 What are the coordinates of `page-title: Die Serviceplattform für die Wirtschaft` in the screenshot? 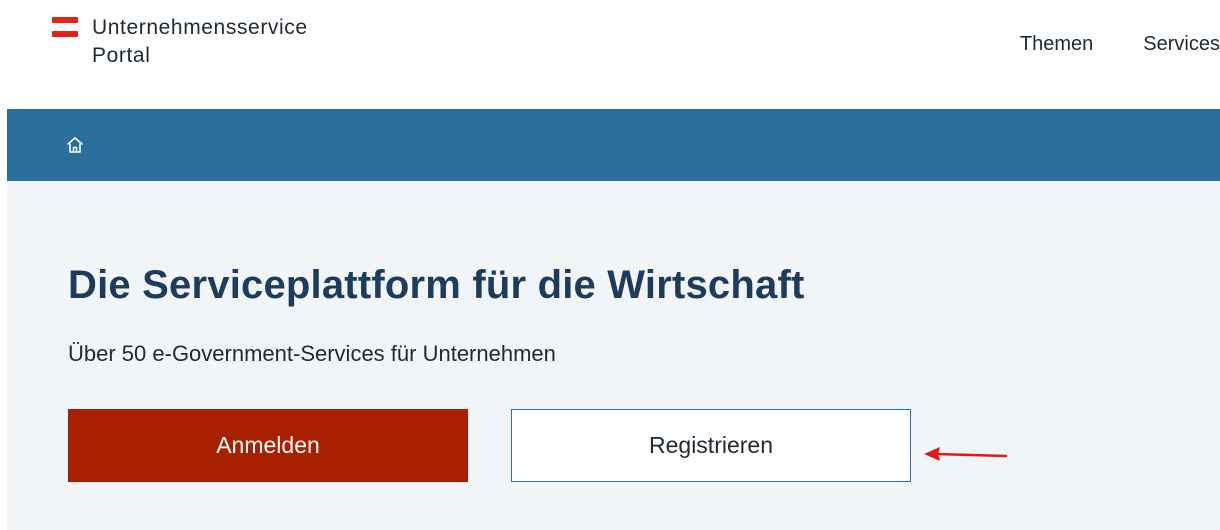 It's located at (436, 285).